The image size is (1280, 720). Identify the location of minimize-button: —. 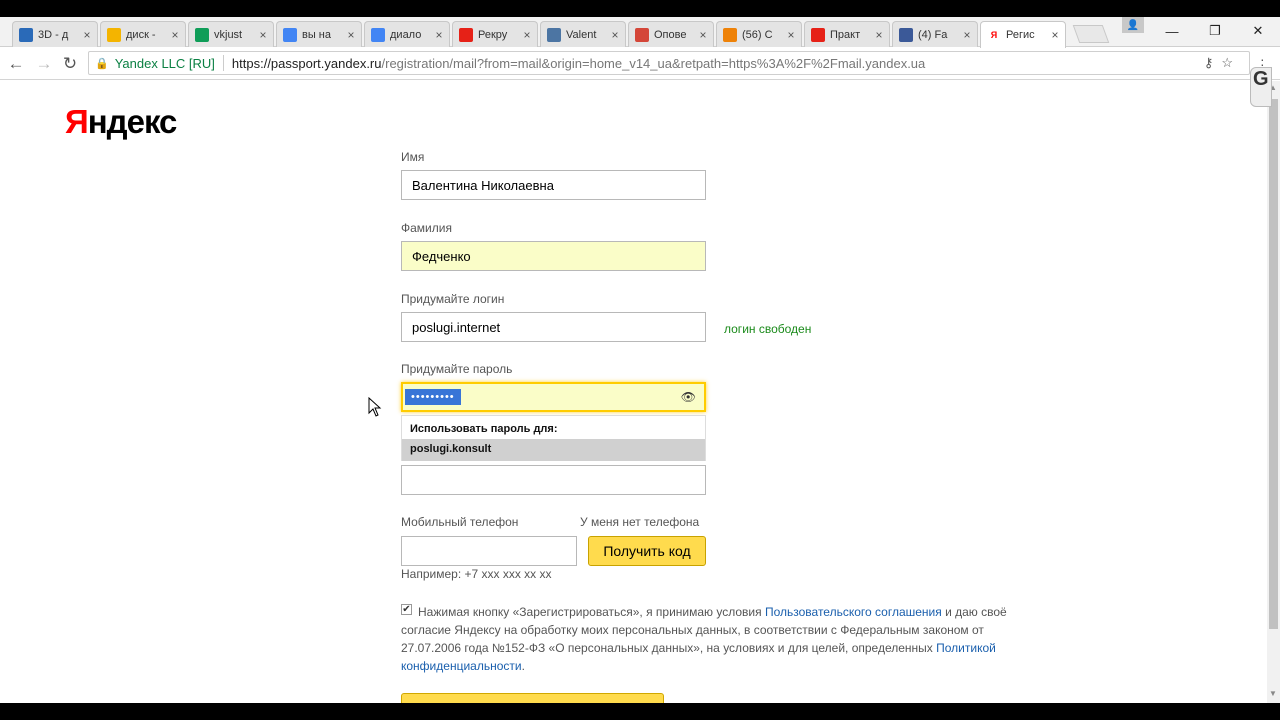
(1172, 31).